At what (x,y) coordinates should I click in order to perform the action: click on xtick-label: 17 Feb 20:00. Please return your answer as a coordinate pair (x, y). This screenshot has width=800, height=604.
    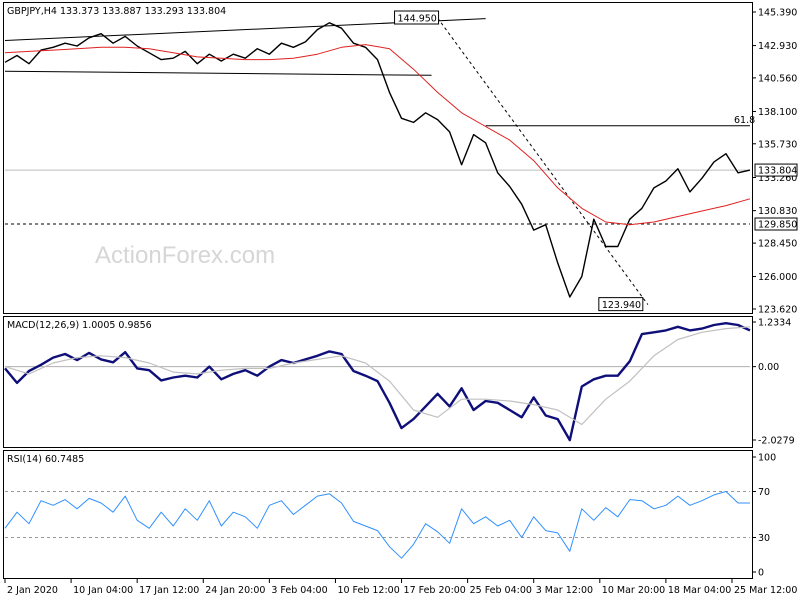
    Looking at the image, I should click on (435, 590).